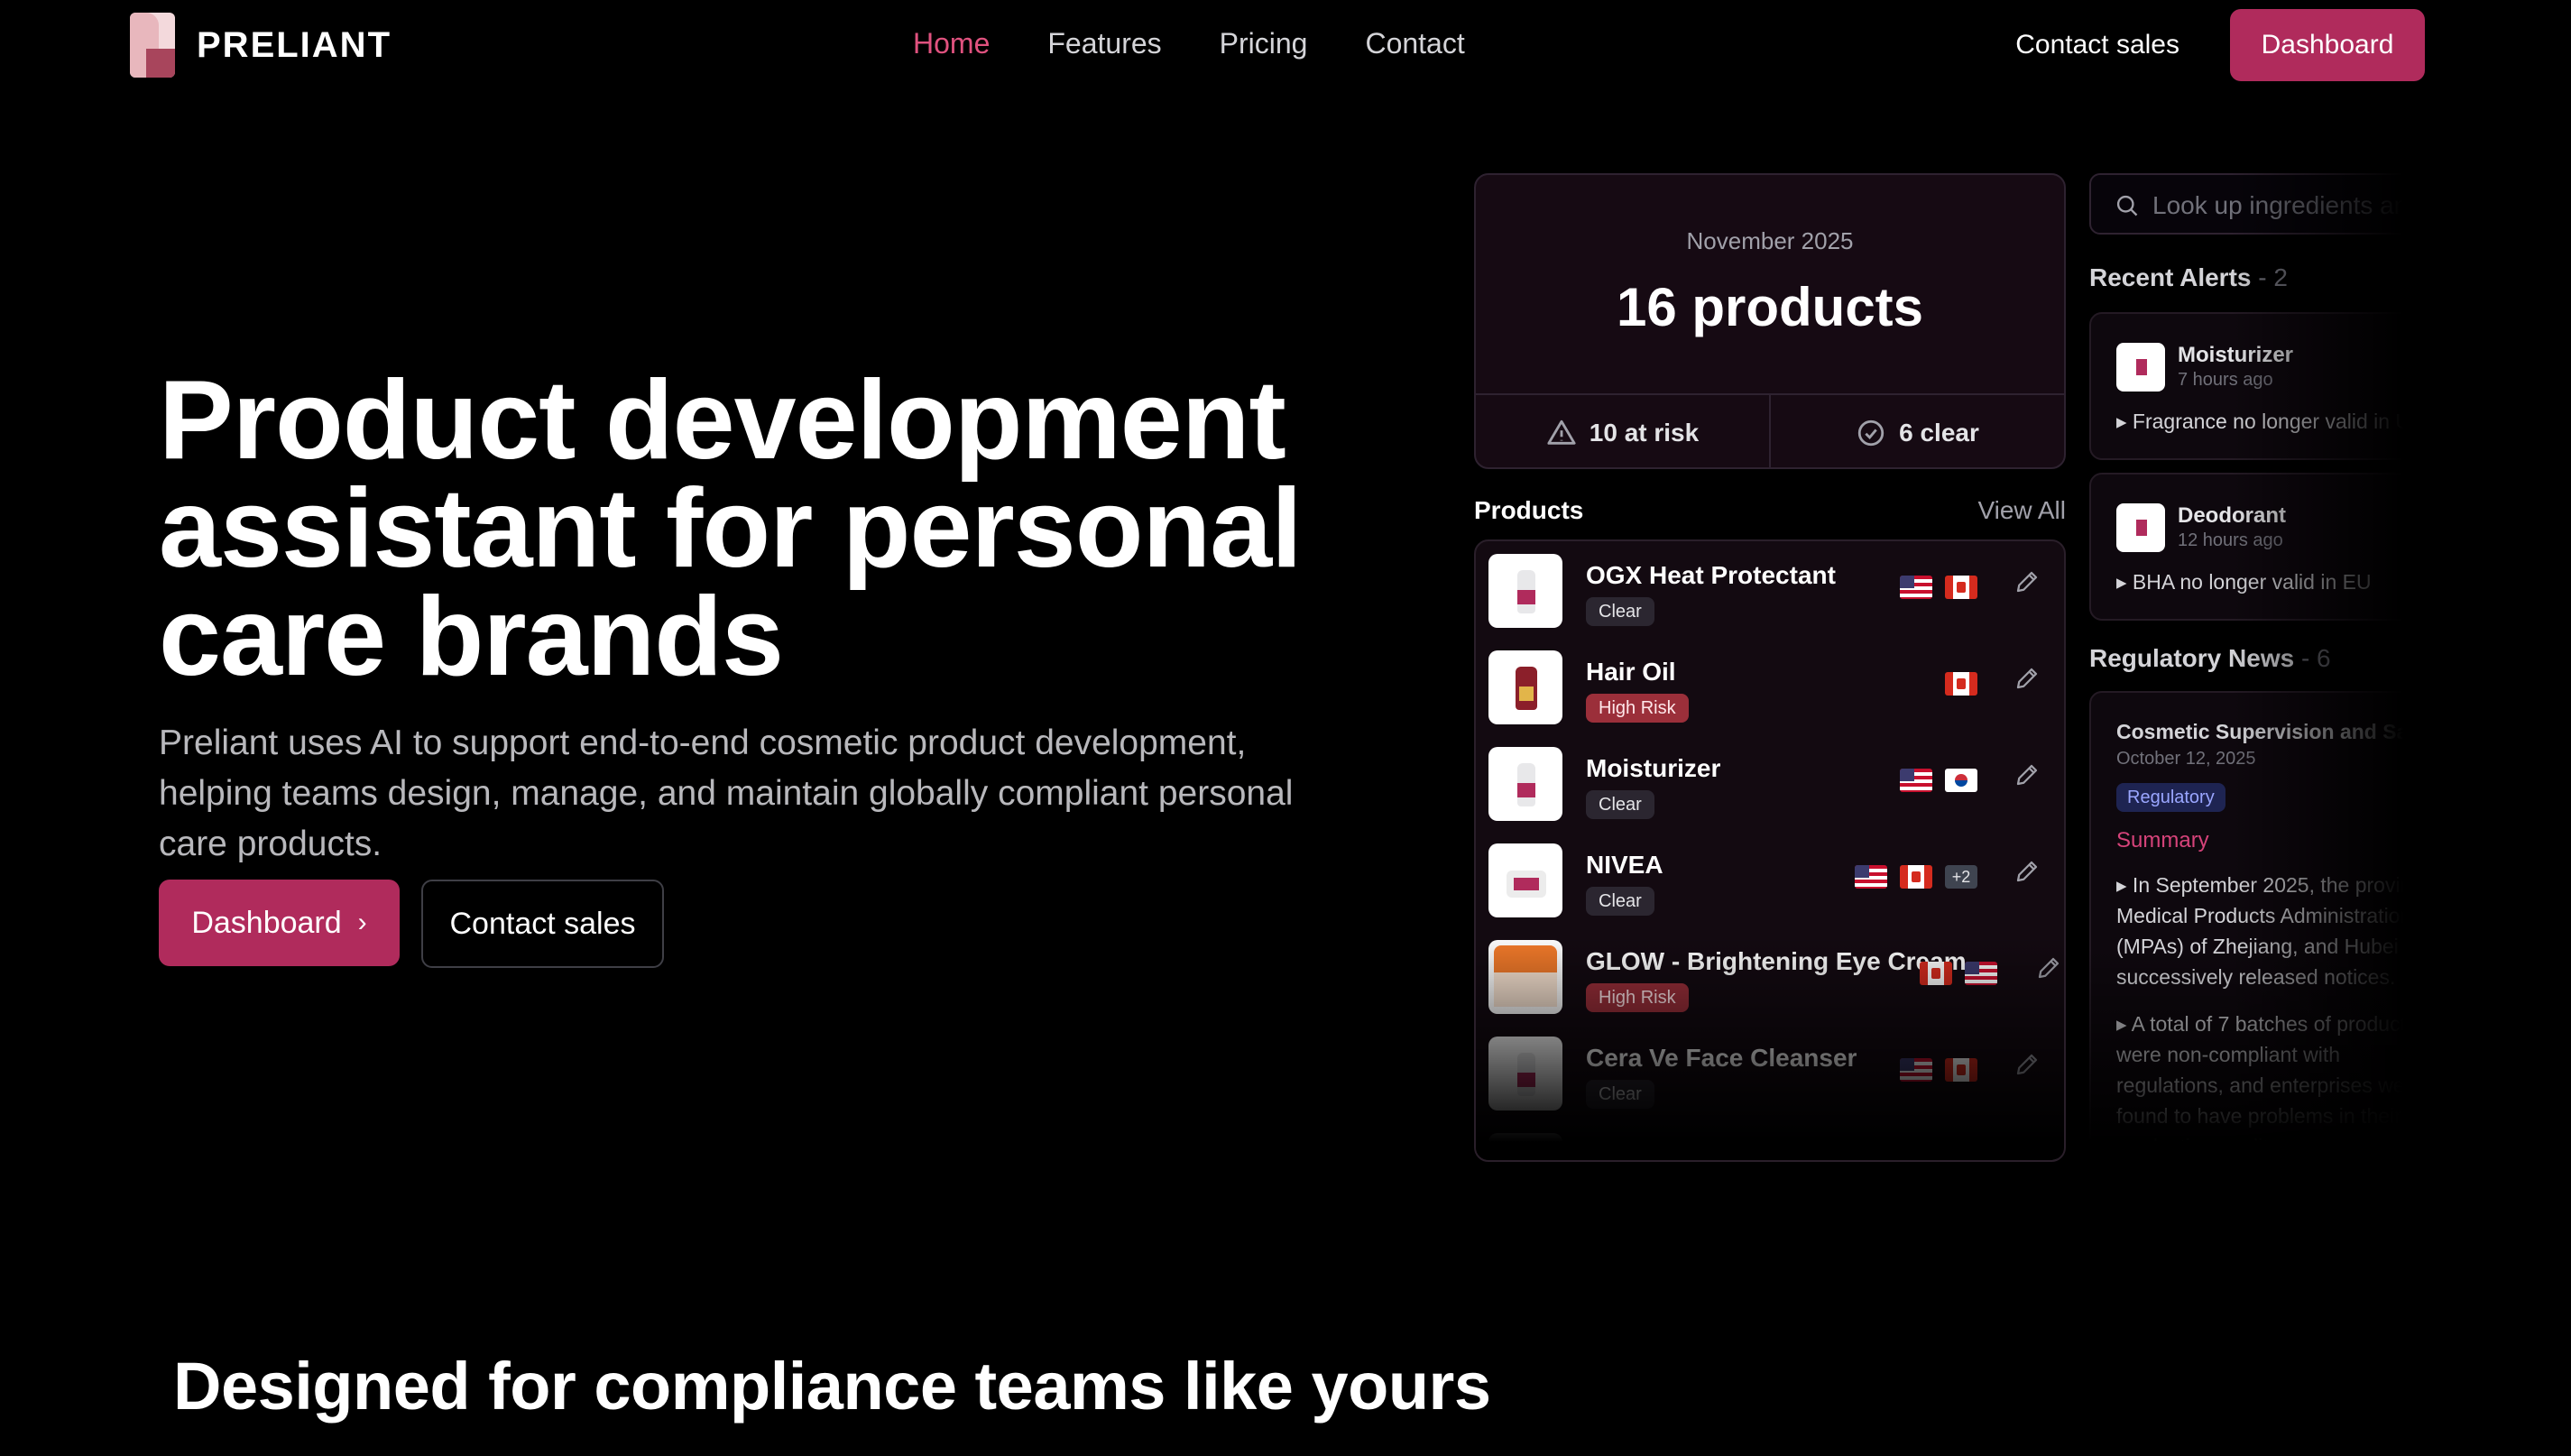 This screenshot has width=2571, height=1456. What do you see at coordinates (722, 420) in the screenshot?
I see `hero-title-line: Product development` at bounding box center [722, 420].